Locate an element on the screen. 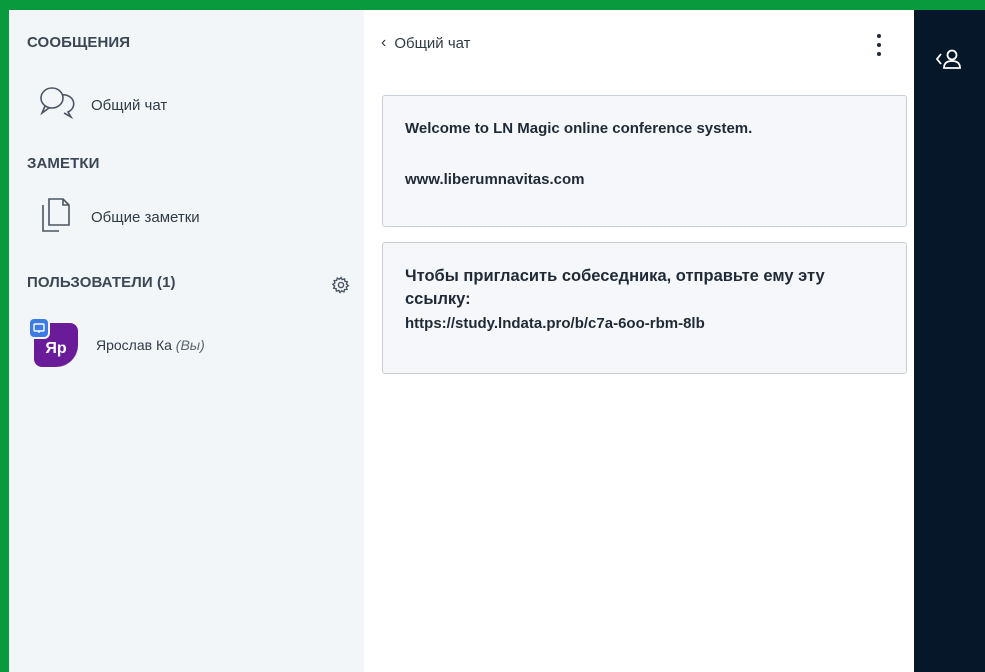 This screenshot has width=985, height=672. chat-back-button: ‹ Общий чат is located at coordinates (426, 43).